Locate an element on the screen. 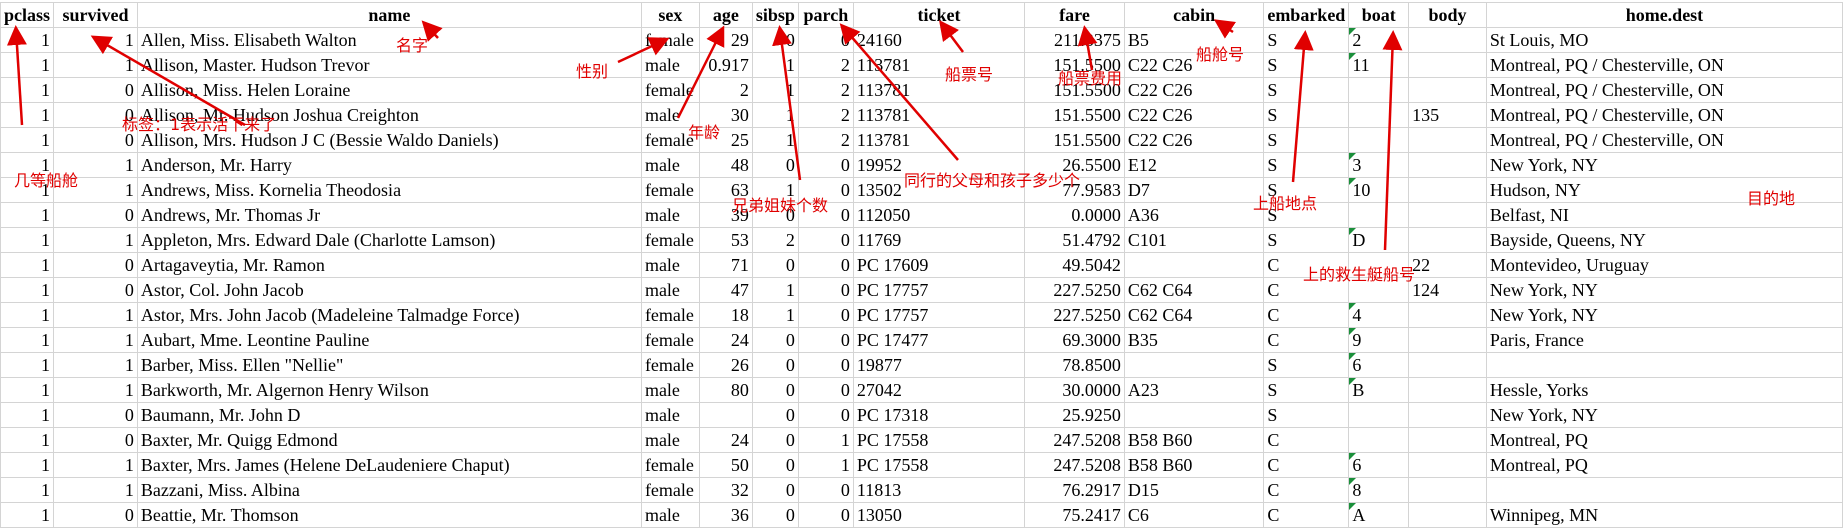  cell-sibsp: 2 is located at coordinates (775, 240).